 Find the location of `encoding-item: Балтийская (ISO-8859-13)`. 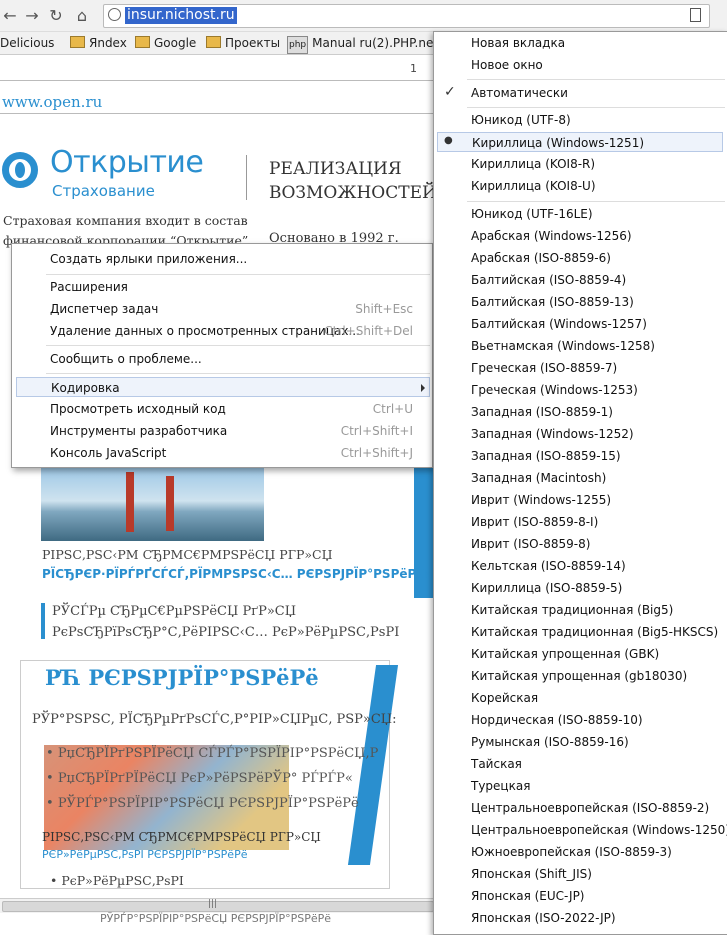

encoding-item: Балтийская (ISO-8859-13) is located at coordinates (580, 302).